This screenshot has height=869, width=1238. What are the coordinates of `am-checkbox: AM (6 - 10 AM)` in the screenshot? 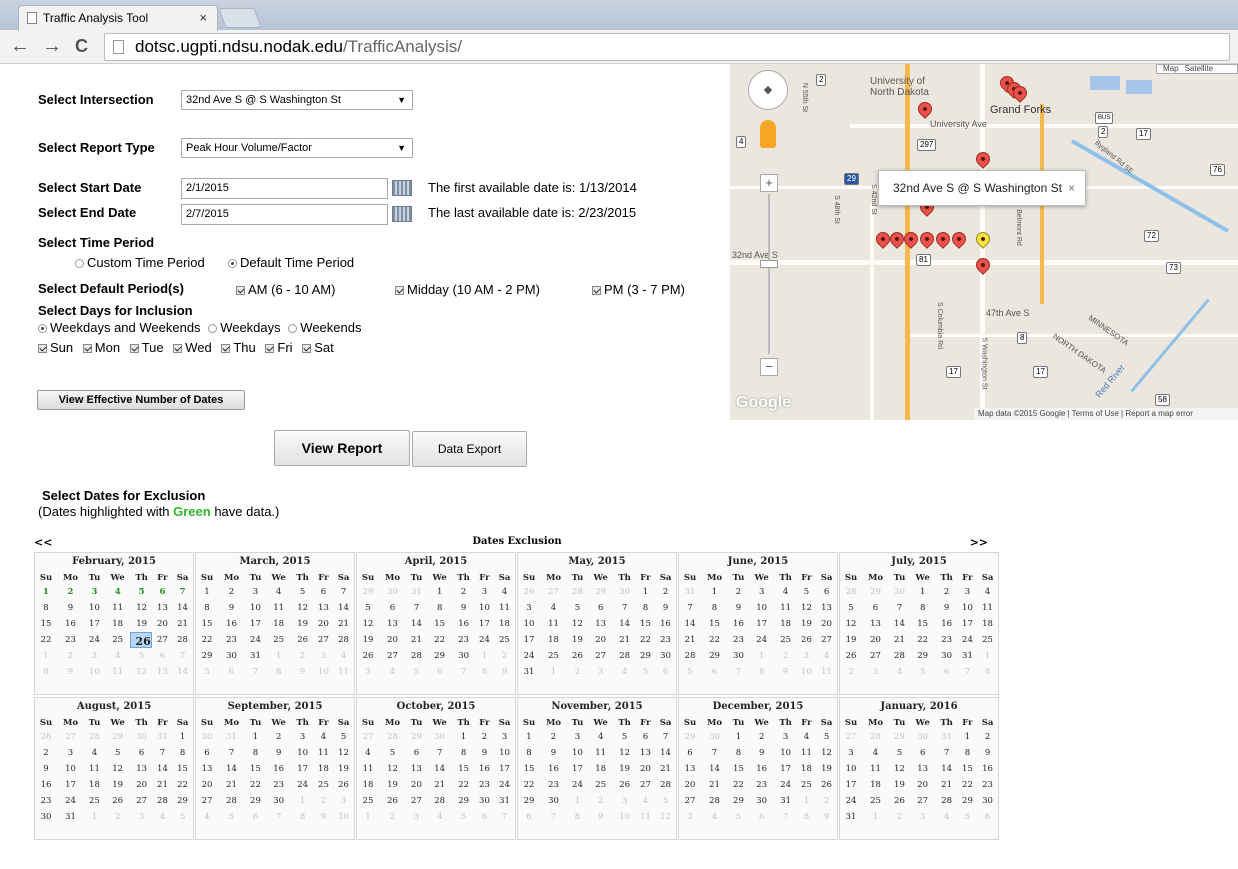 It's located at (285, 289).